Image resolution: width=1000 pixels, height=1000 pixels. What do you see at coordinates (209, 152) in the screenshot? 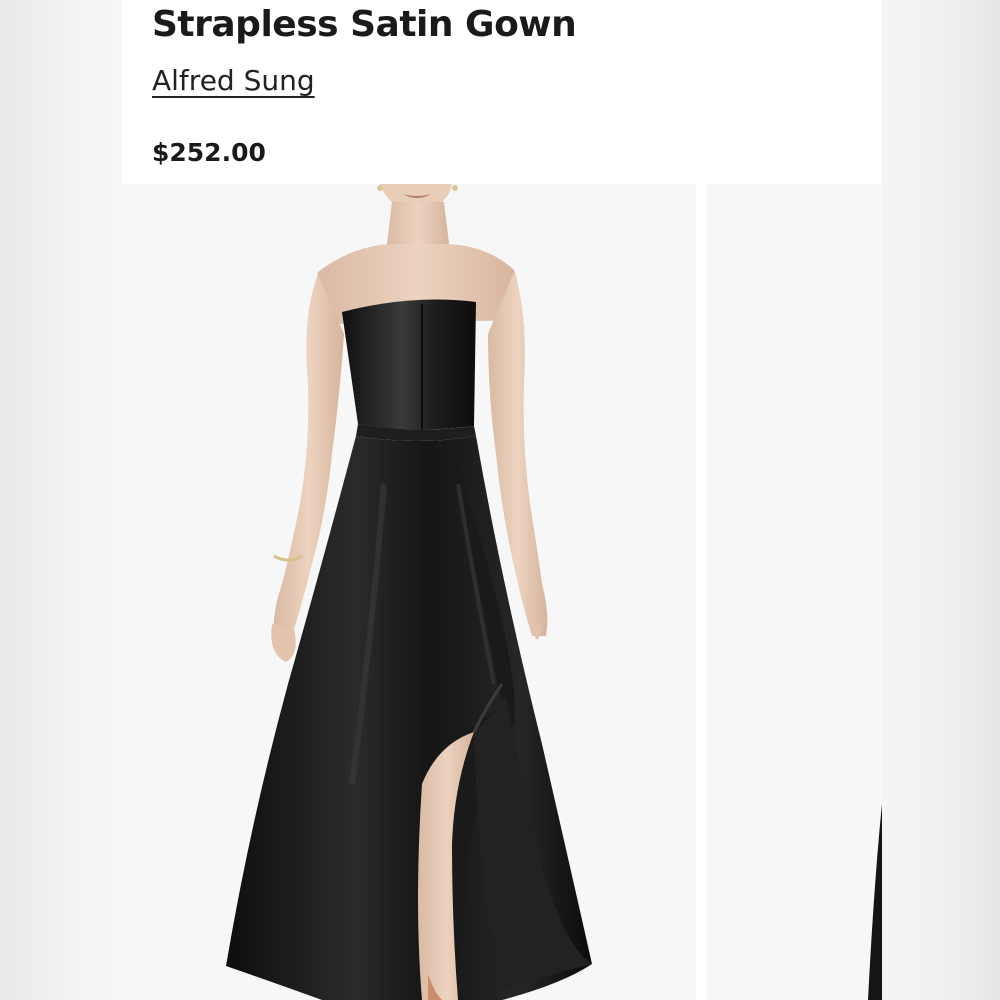
I see `product-price: $252.00` at bounding box center [209, 152].